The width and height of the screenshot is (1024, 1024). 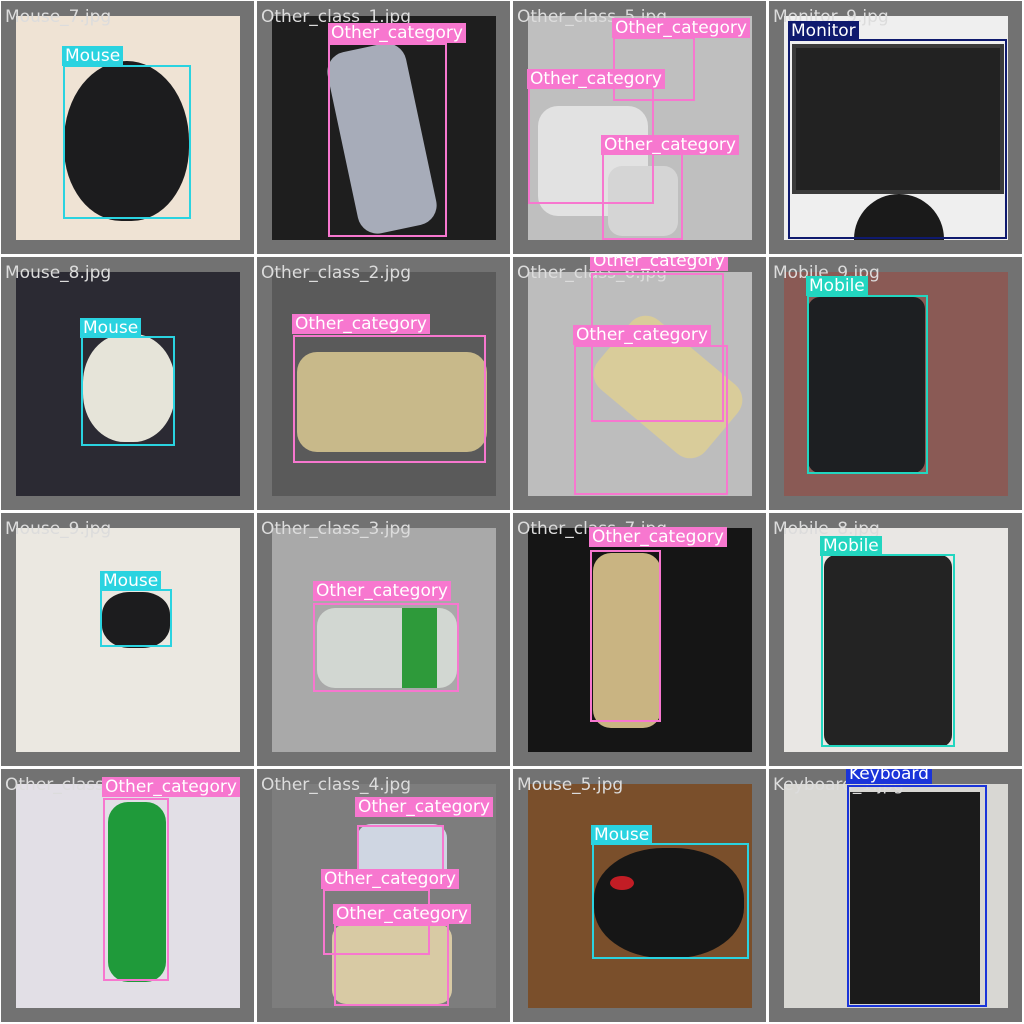 What do you see at coordinates (336, 529) in the screenshot?
I see `filename: Other_class_3.jpg` at bounding box center [336, 529].